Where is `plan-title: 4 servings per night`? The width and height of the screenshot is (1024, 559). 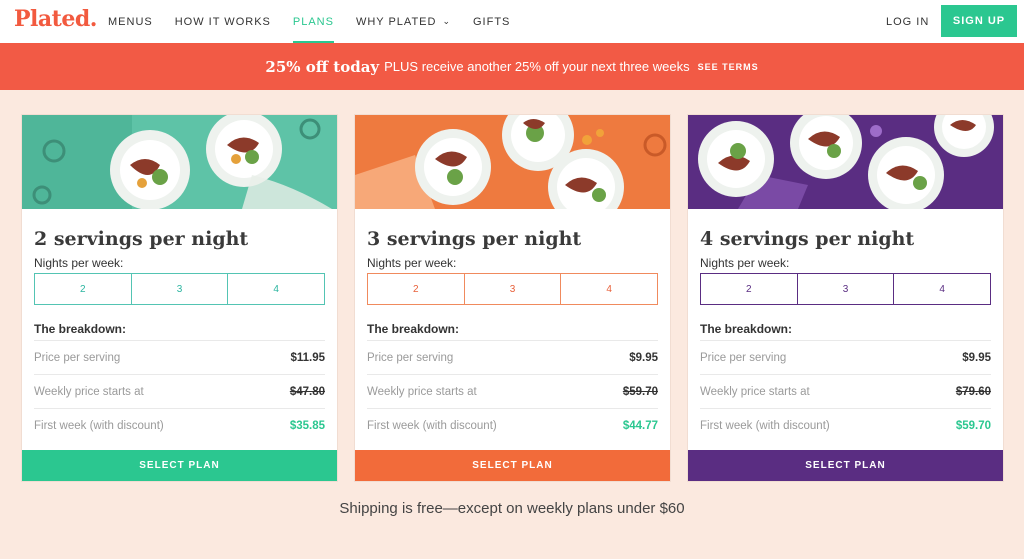 plan-title: 4 servings per night is located at coordinates (807, 239).